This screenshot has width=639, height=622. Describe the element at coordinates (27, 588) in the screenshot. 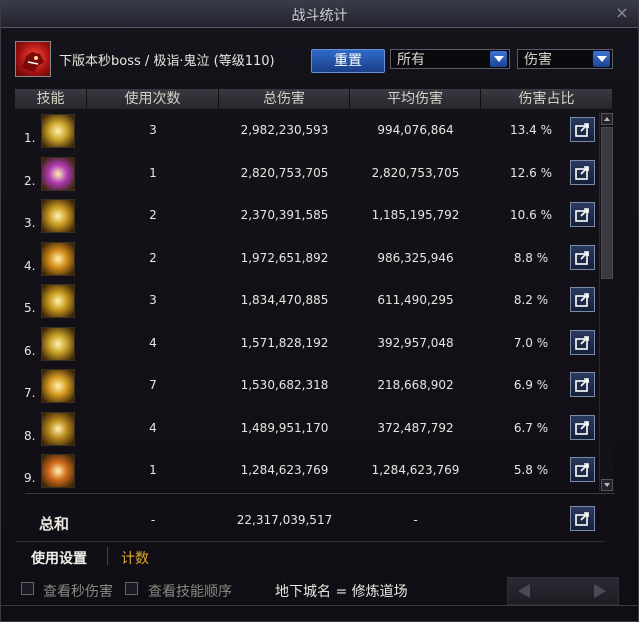

I see `show-dps-checkbox` at that location.